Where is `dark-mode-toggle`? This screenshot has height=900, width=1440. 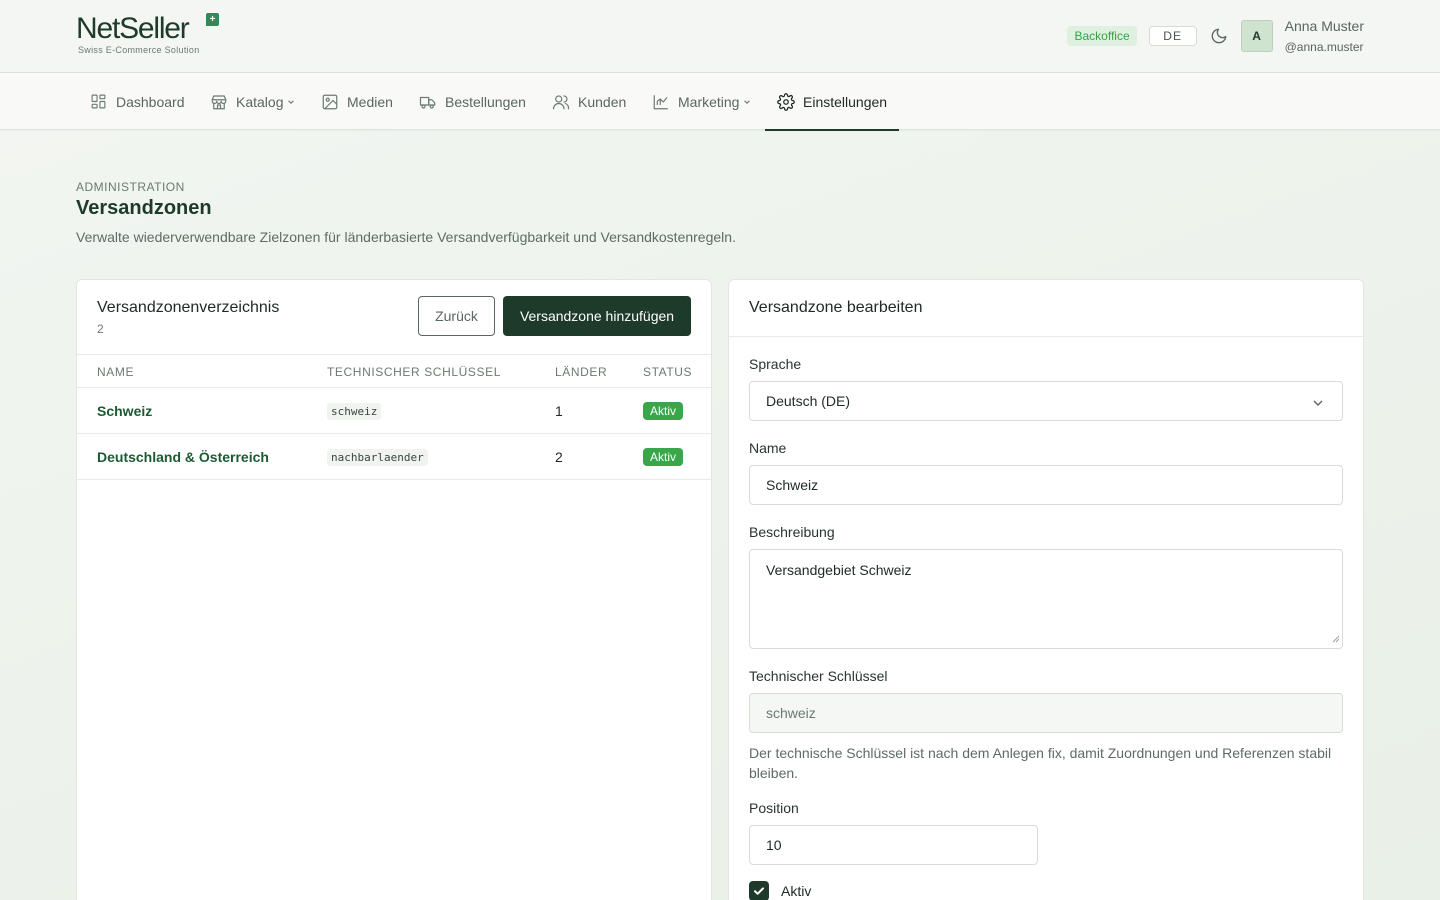
dark-mode-toggle is located at coordinates (1219, 36).